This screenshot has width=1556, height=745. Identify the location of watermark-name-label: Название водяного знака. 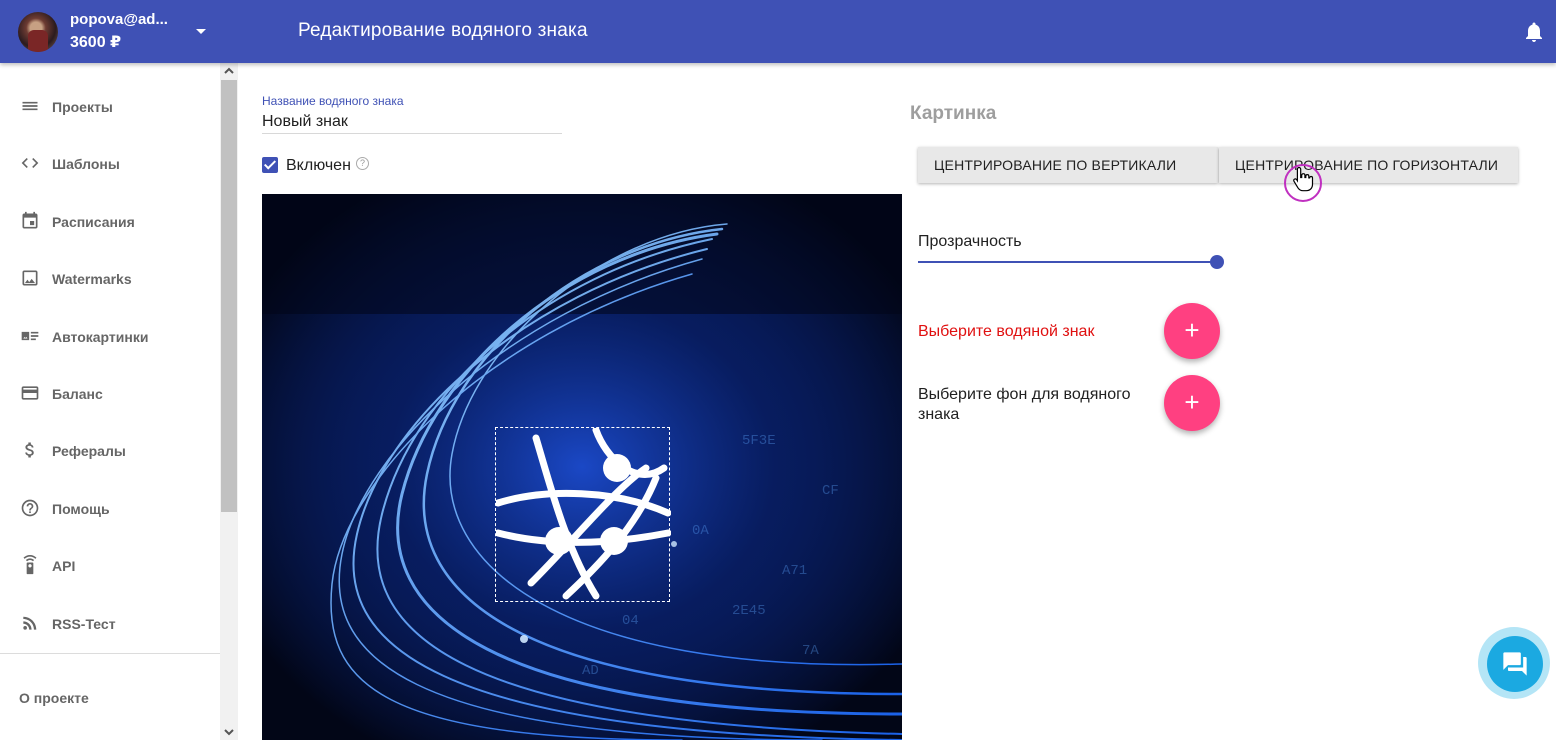
(333, 101).